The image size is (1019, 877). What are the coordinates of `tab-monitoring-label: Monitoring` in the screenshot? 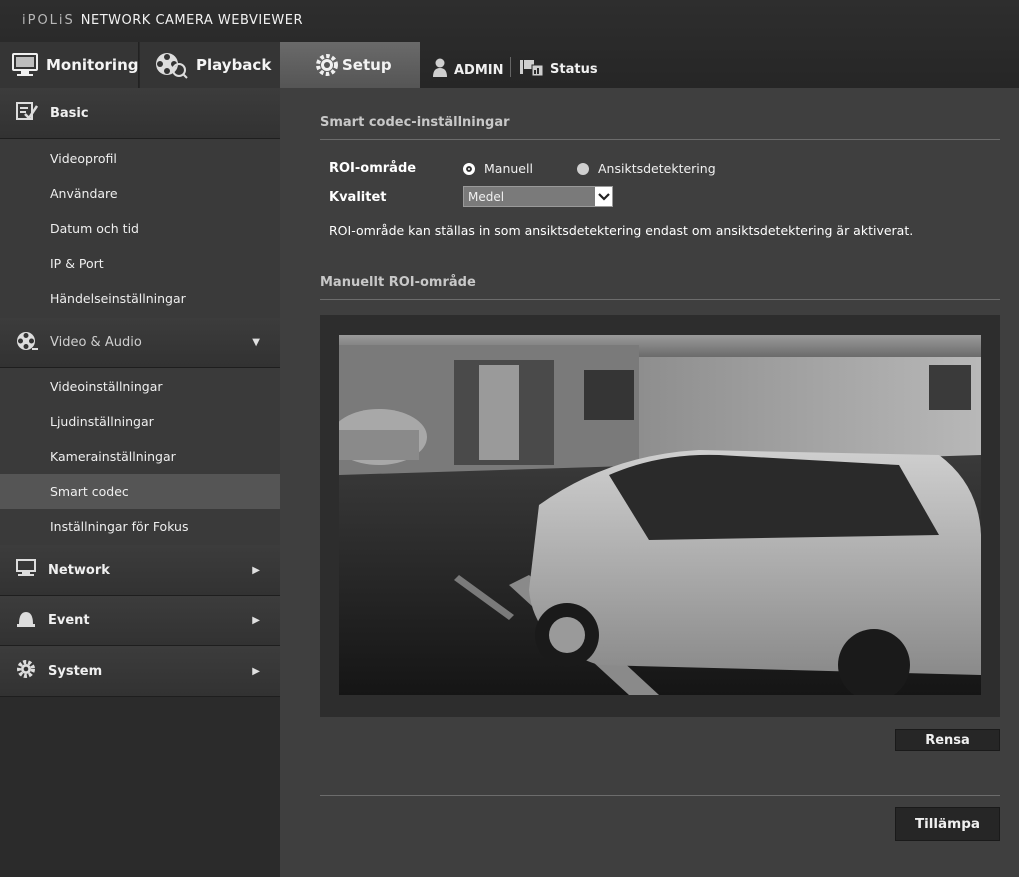 It's located at (92, 65).